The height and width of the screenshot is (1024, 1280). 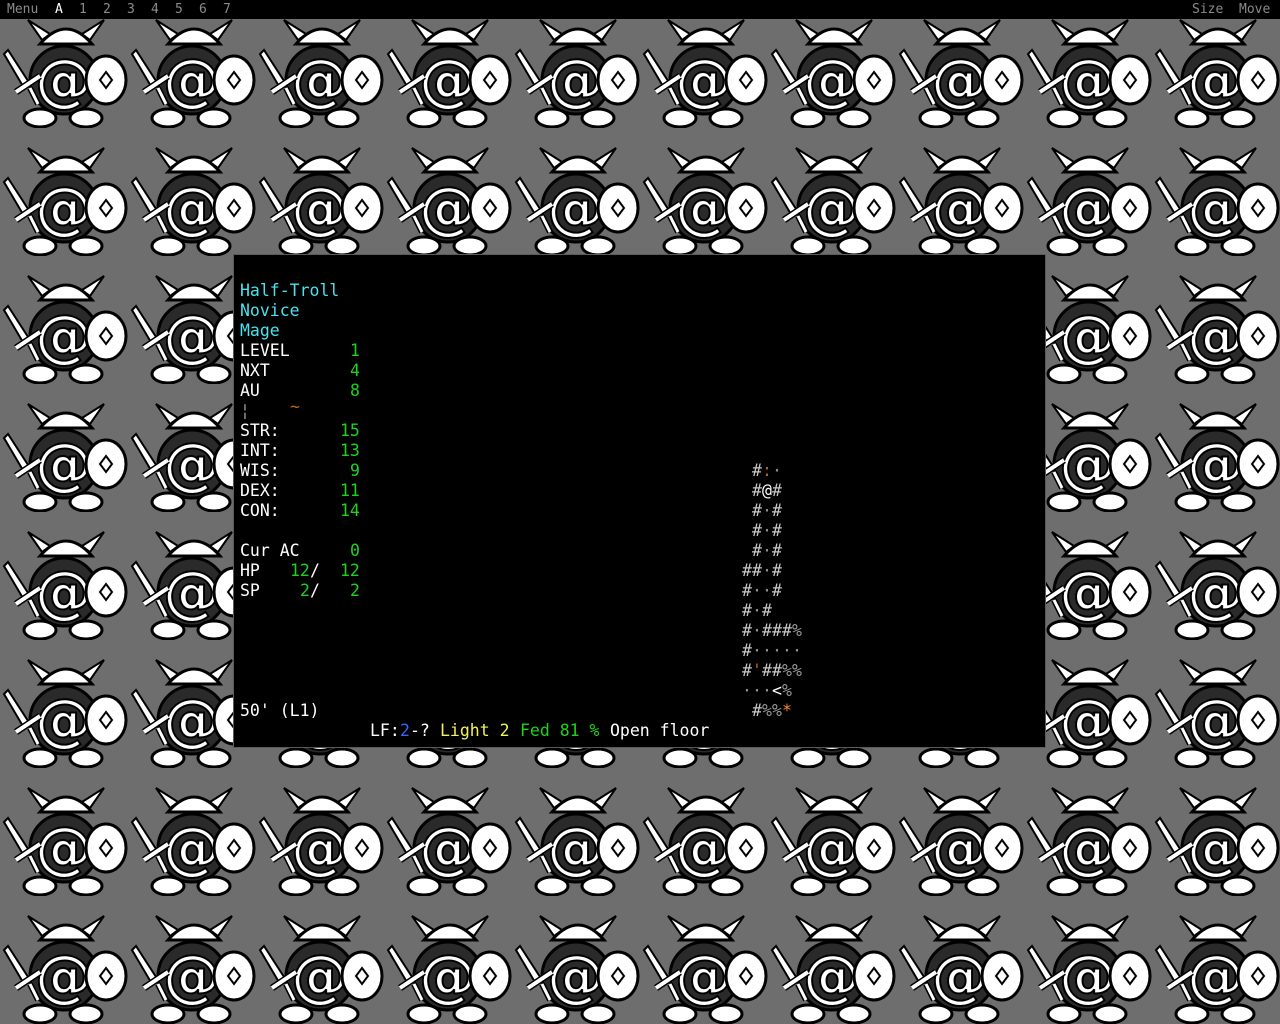 What do you see at coordinates (1207, 9) in the screenshot?
I see `size-button: Size` at bounding box center [1207, 9].